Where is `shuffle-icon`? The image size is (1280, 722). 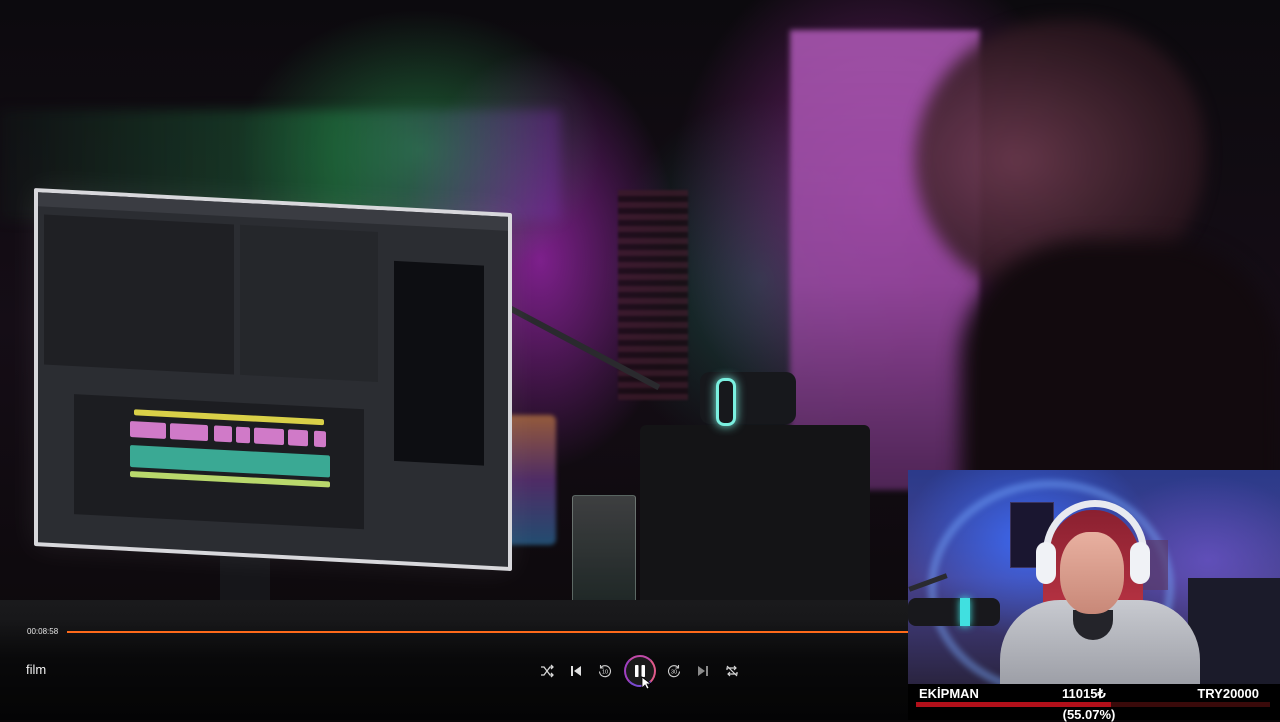 shuffle-icon is located at coordinates (547, 671).